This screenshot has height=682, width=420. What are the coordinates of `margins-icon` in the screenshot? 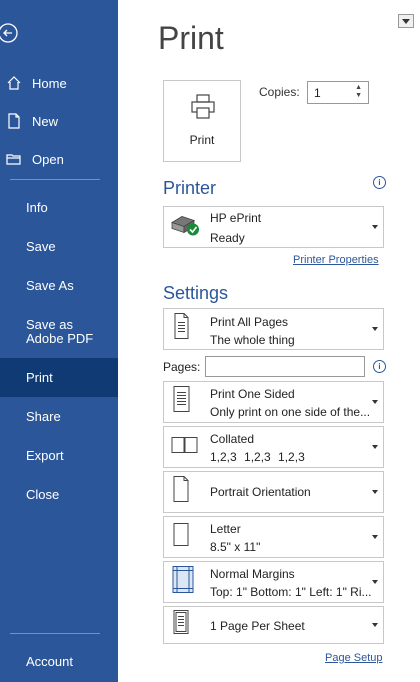 It's located at (183, 582).